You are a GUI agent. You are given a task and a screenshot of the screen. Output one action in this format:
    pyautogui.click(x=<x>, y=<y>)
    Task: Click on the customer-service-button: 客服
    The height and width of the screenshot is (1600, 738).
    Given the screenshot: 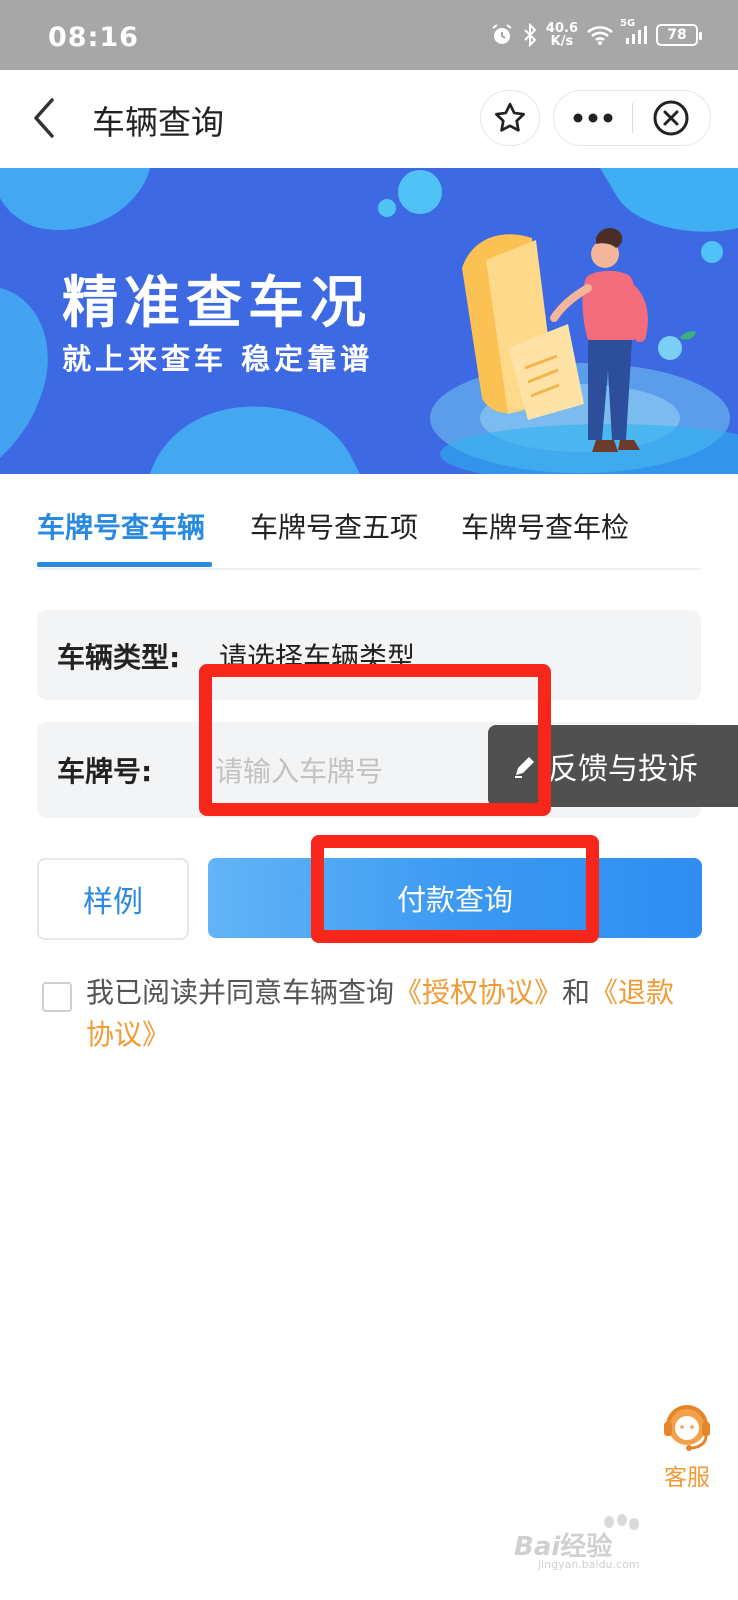 What is the action you would take?
    pyautogui.click(x=687, y=1448)
    